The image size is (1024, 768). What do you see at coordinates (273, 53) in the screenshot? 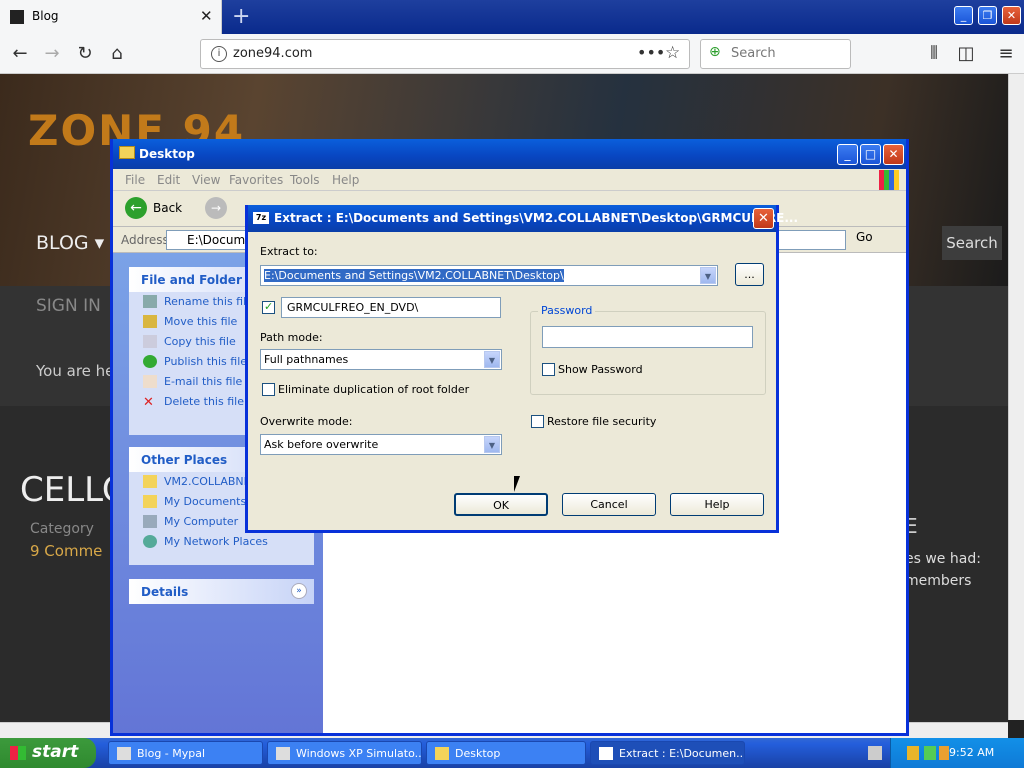
I see `url-text: zone94.com` at bounding box center [273, 53].